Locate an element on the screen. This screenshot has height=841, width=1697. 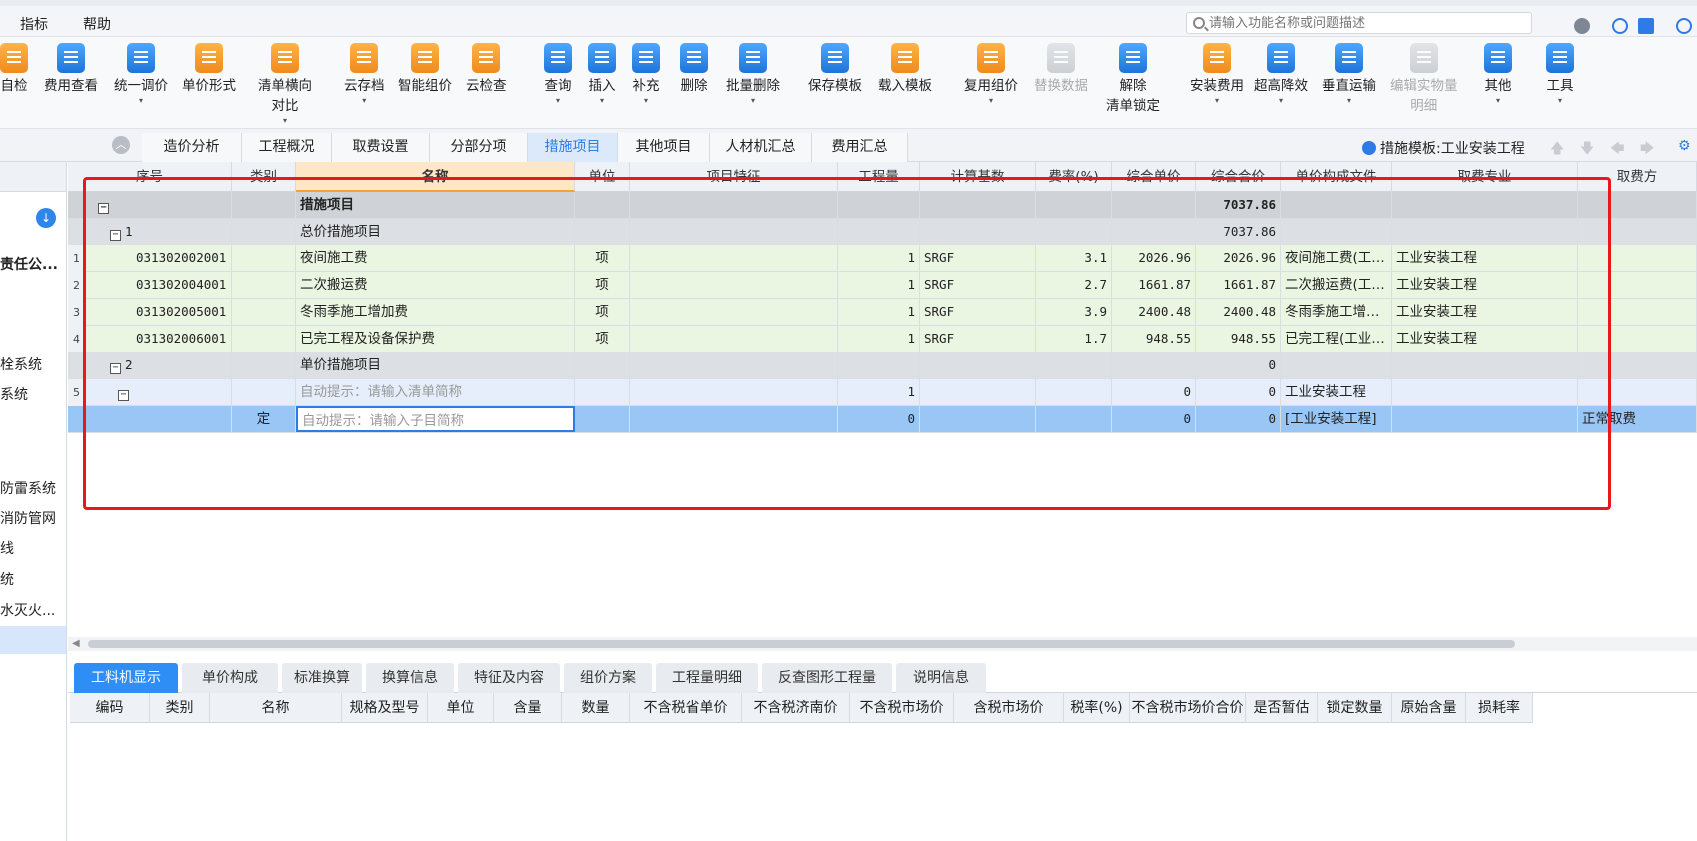
tree-node-hydrant: 栓系统 is located at coordinates (21, 364).